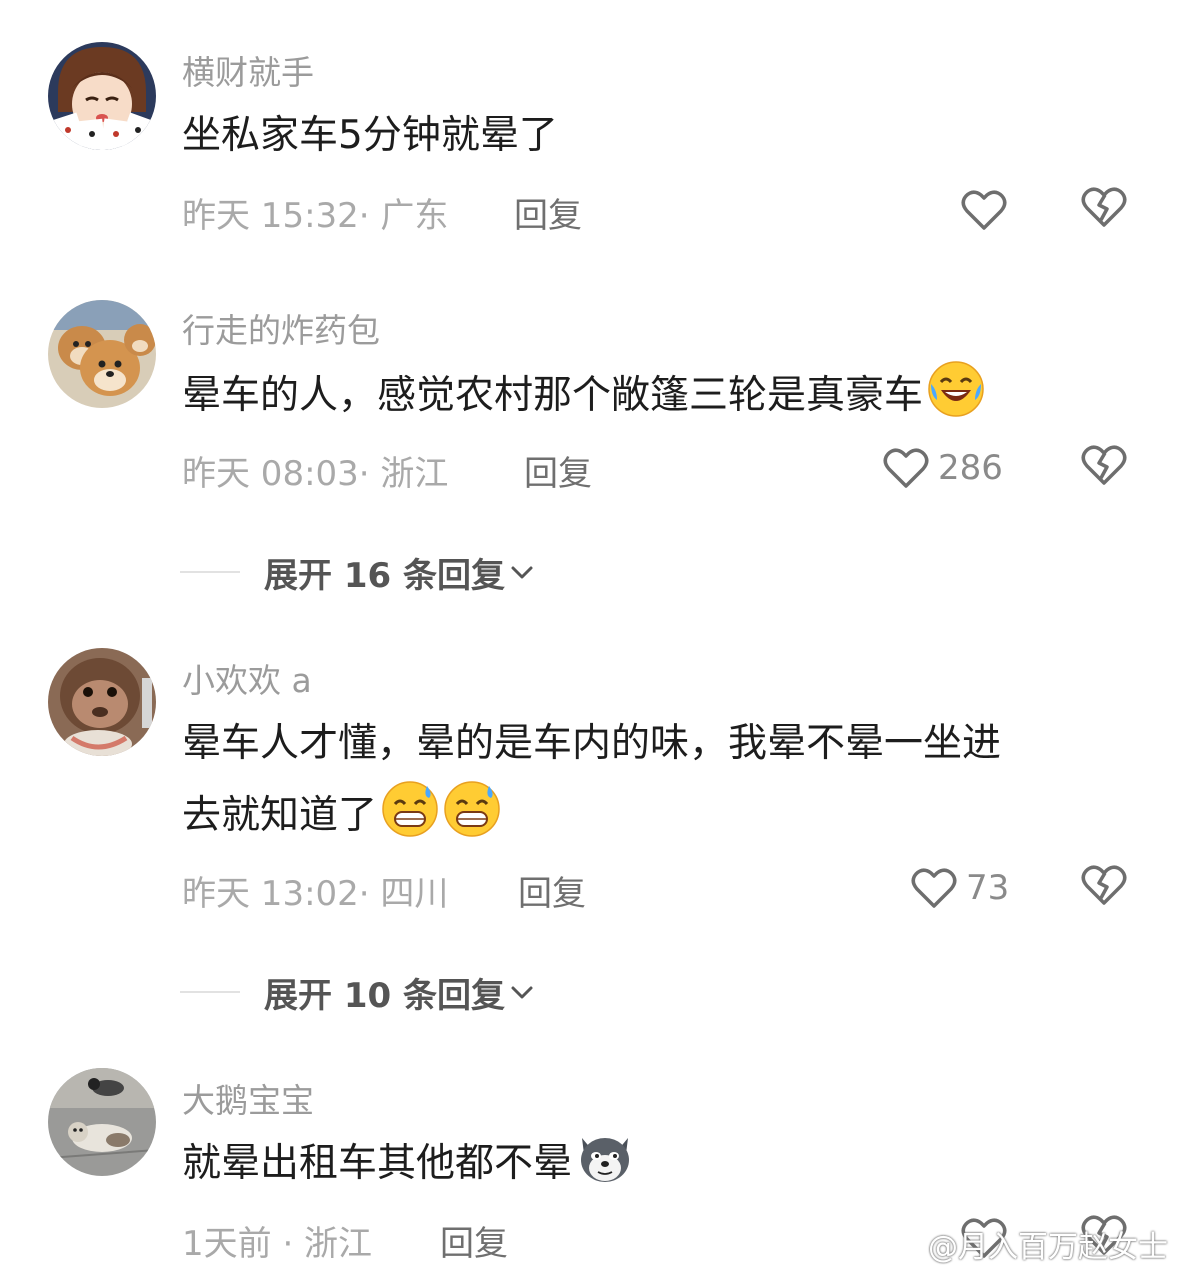  I want to click on like-button, so click(984, 210).